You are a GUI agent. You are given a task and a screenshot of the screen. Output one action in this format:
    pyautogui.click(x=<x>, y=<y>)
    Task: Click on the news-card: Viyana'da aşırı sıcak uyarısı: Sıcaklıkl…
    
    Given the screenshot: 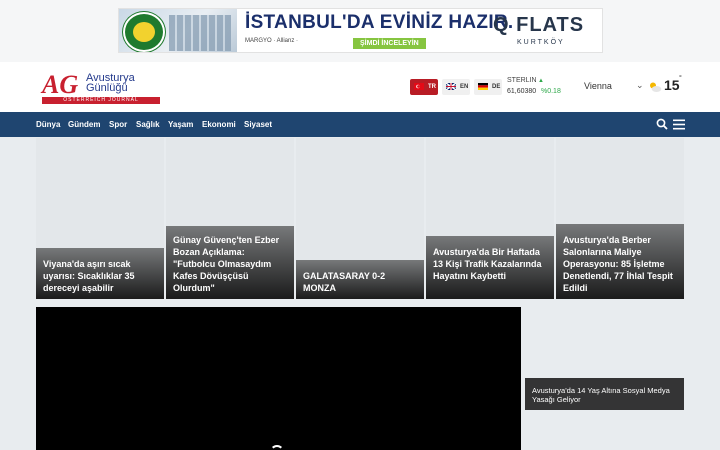 What is the action you would take?
    pyautogui.click(x=100, y=218)
    